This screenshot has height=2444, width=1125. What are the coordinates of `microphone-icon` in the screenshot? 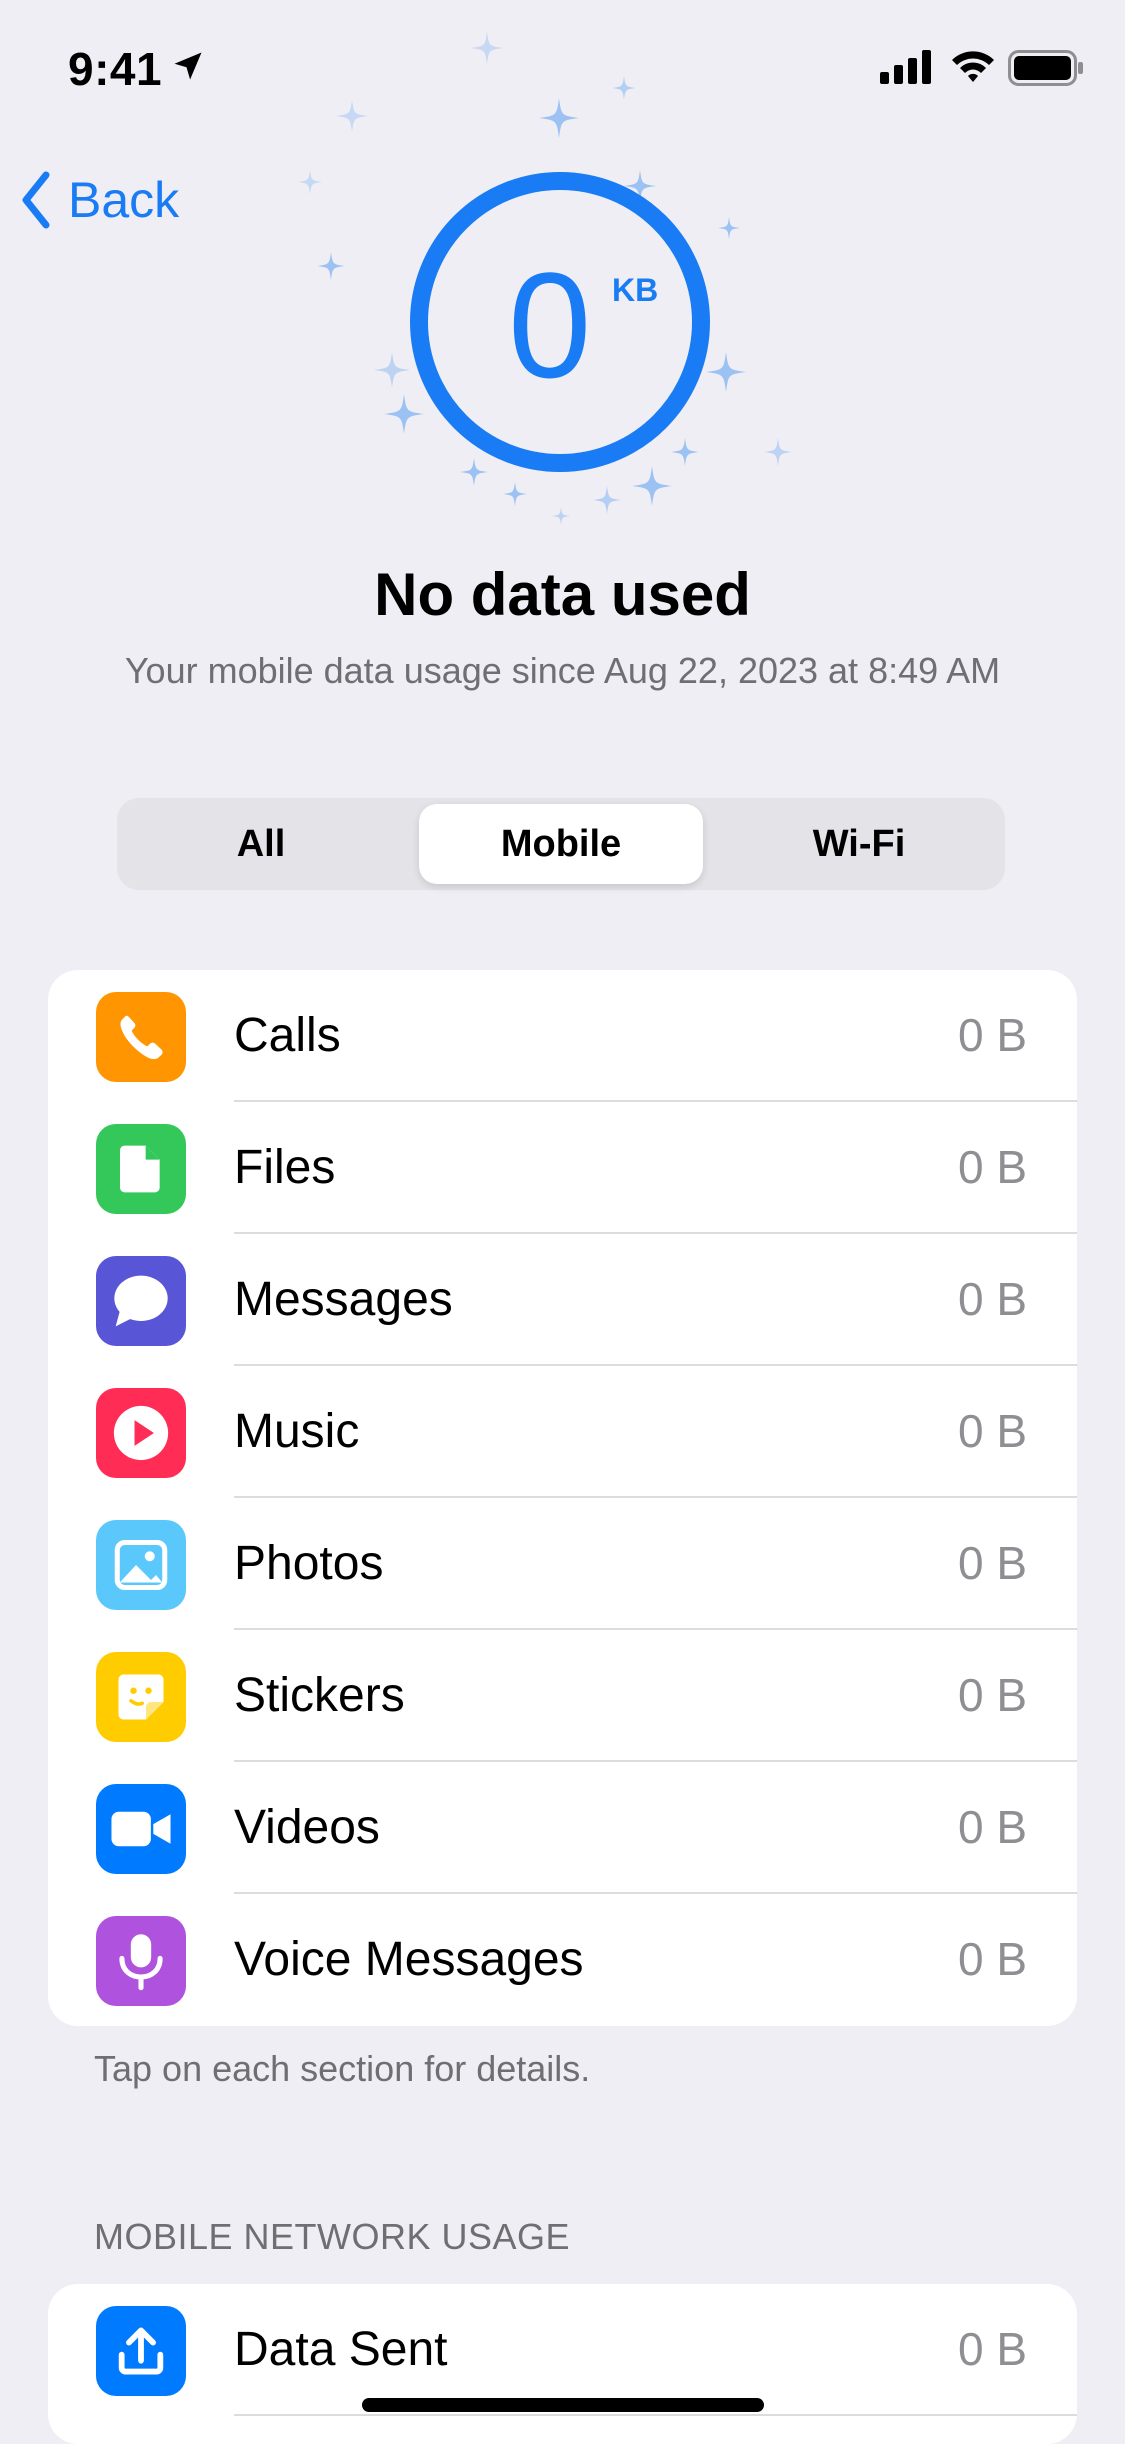 It's located at (141, 1961).